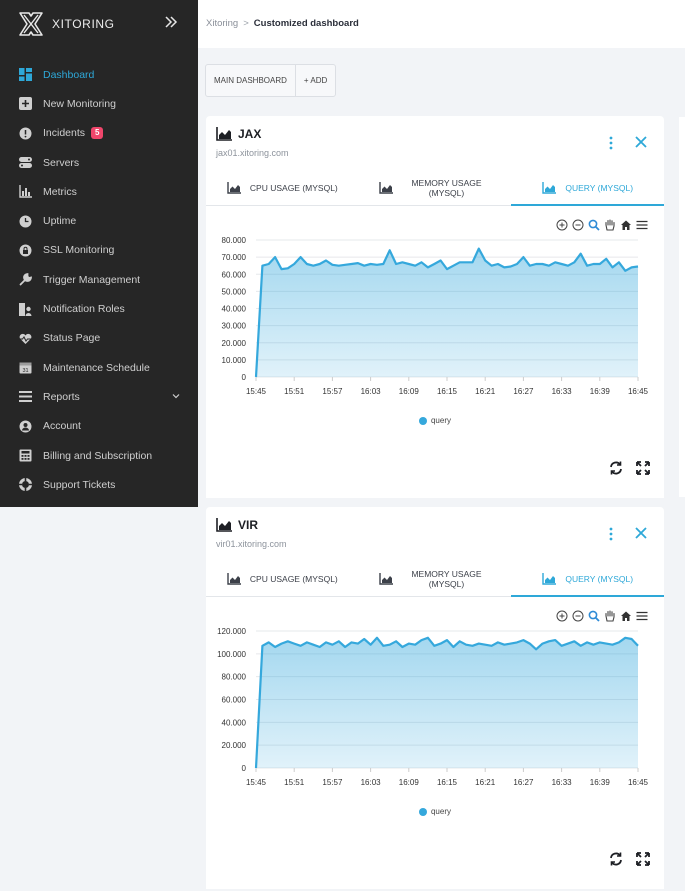 This screenshot has width=685, height=891. What do you see at coordinates (99, 426) in the screenshot?
I see `sidebar-item-account: Account` at bounding box center [99, 426].